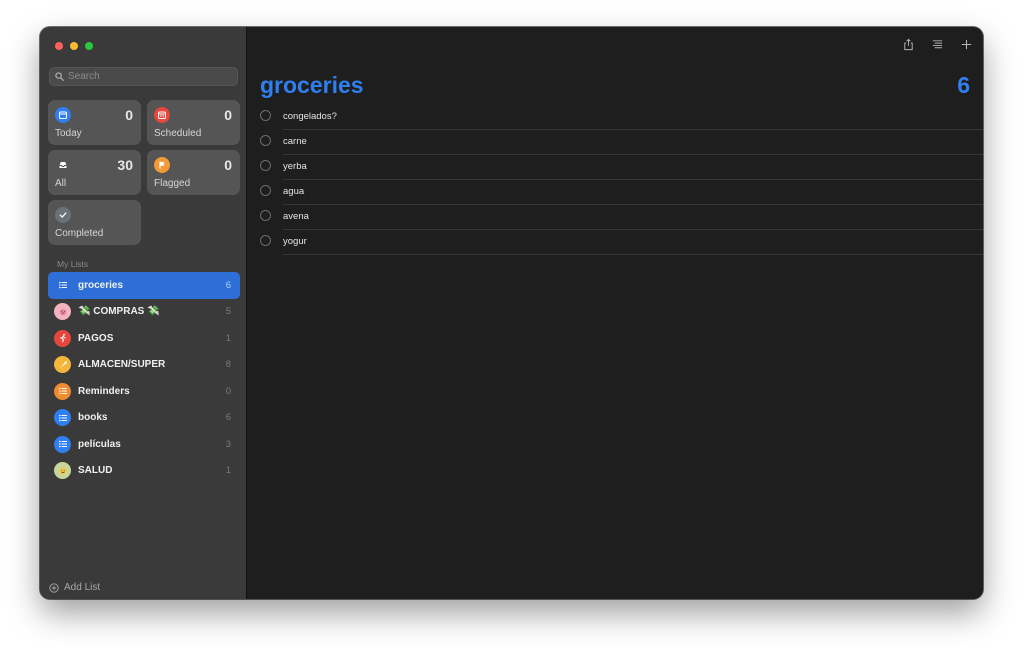 This screenshot has height=653, width=1024. I want to click on flag-icon, so click(162, 165).